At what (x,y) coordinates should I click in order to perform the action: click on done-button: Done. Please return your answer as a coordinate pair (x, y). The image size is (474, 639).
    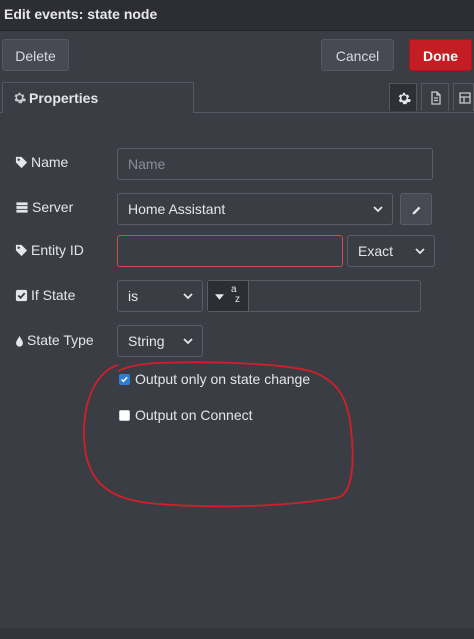
    Looking at the image, I should click on (440, 55).